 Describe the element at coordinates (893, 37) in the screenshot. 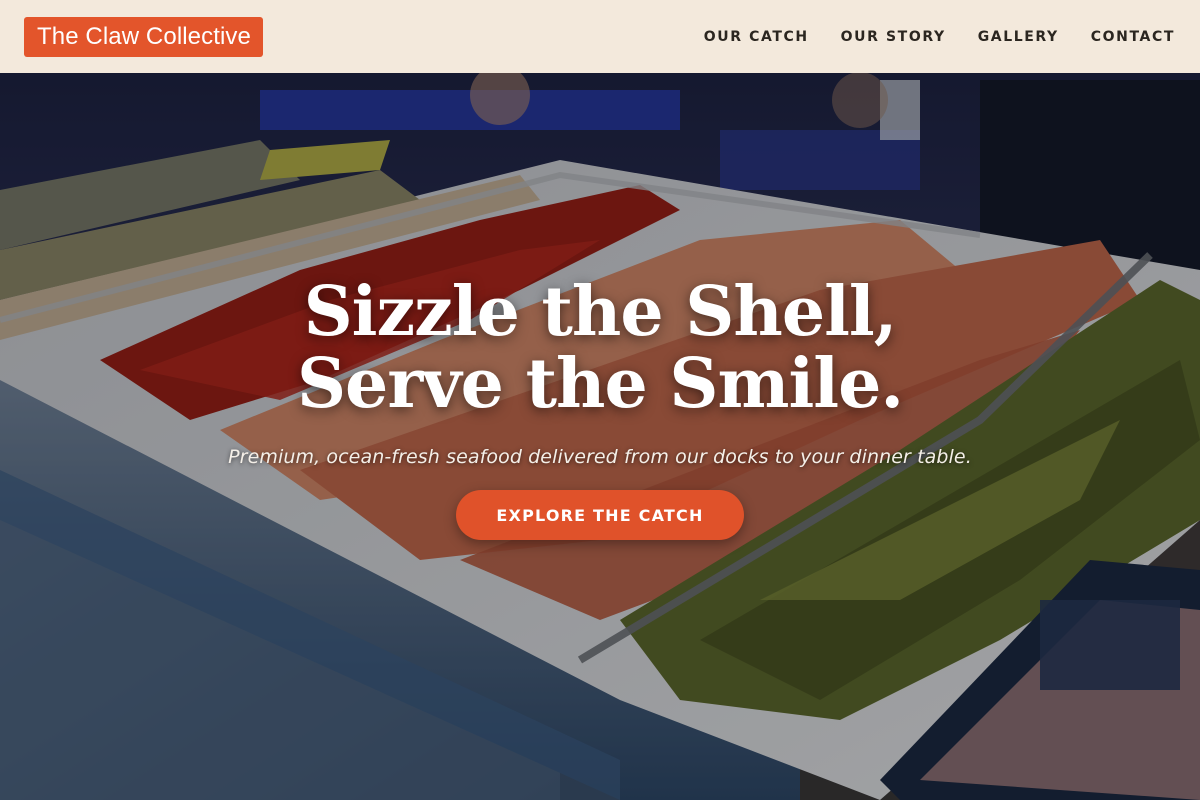

I see `nav-our-story: OUR STORY` at that location.